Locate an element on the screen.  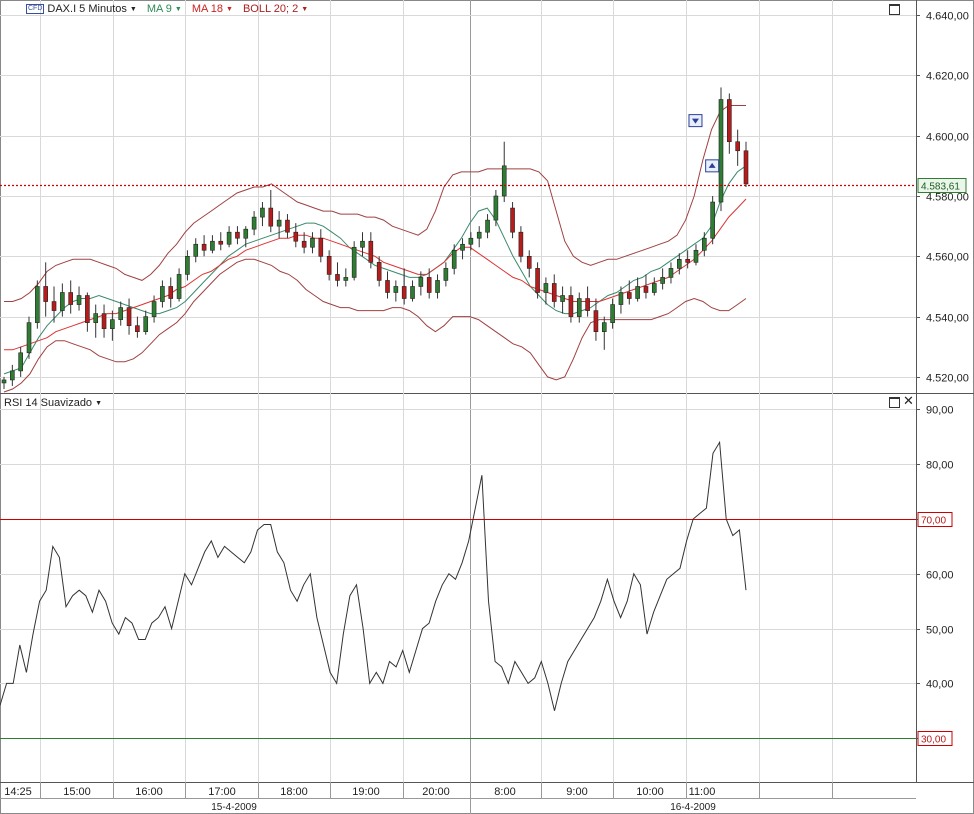
time-tick-label: 18:00 is located at coordinates (294, 792).